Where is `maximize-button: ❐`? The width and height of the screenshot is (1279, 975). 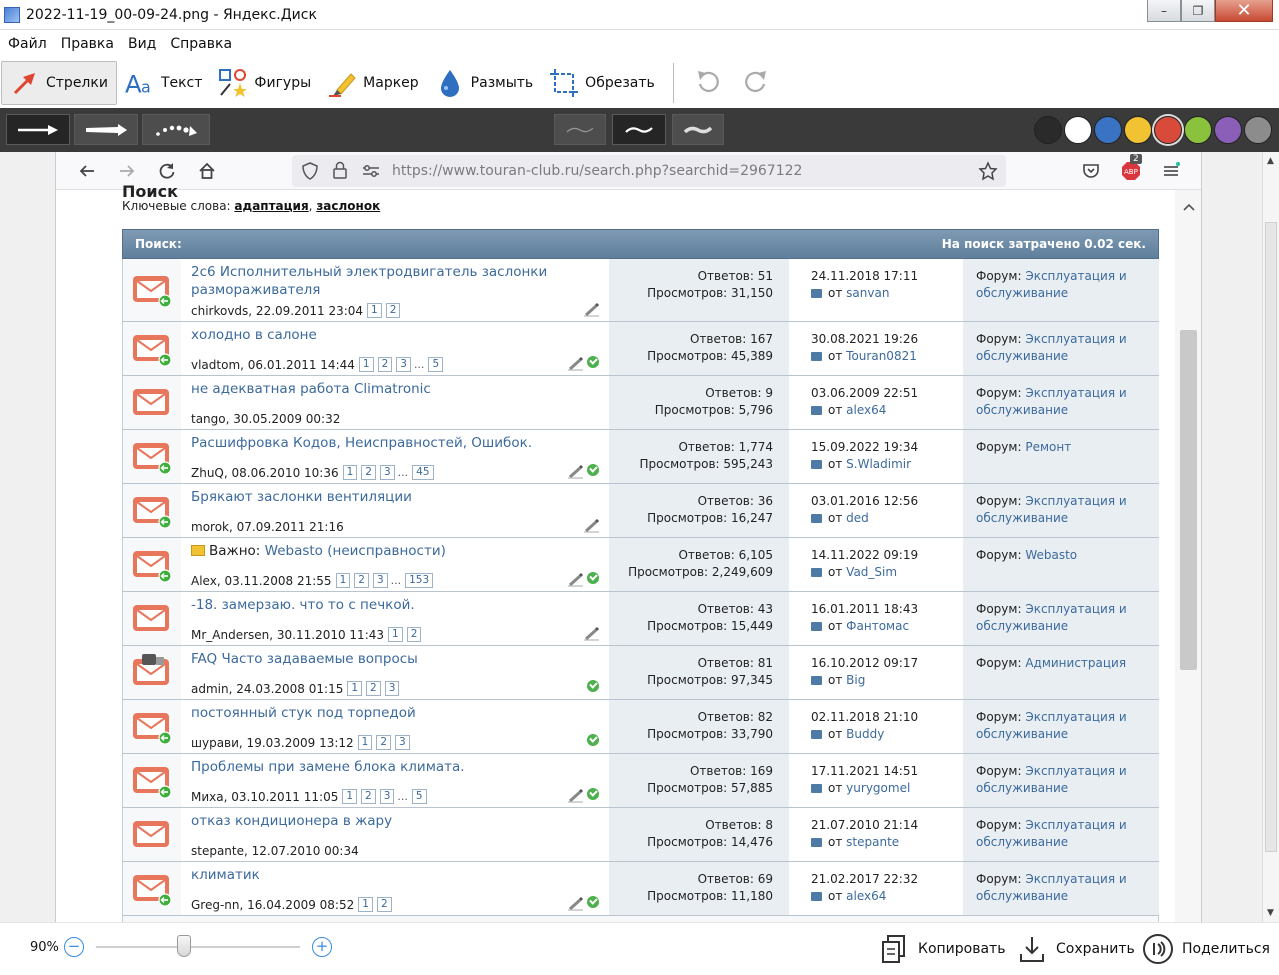 maximize-button: ❐ is located at coordinates (1198, 11).